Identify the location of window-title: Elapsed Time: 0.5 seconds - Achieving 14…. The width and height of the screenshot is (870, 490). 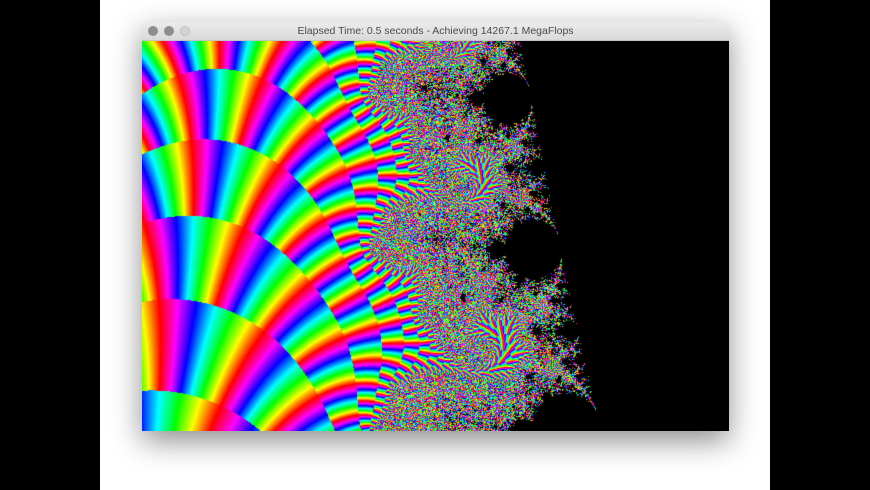
(435, 31).